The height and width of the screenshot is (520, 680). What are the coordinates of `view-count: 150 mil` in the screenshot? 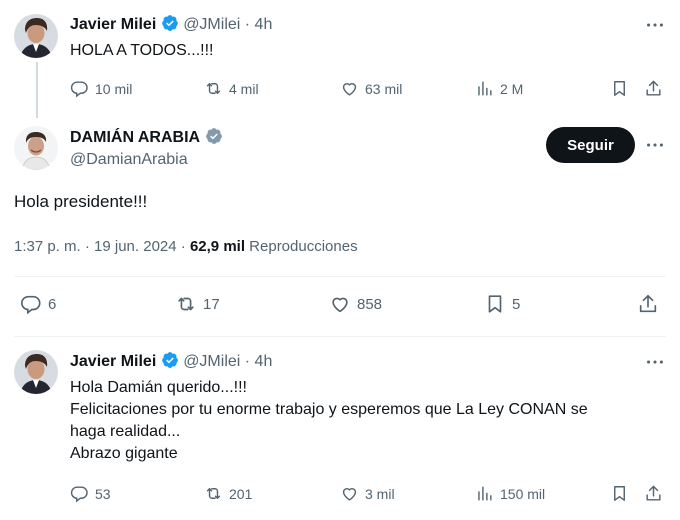 It's located at (523, 493).